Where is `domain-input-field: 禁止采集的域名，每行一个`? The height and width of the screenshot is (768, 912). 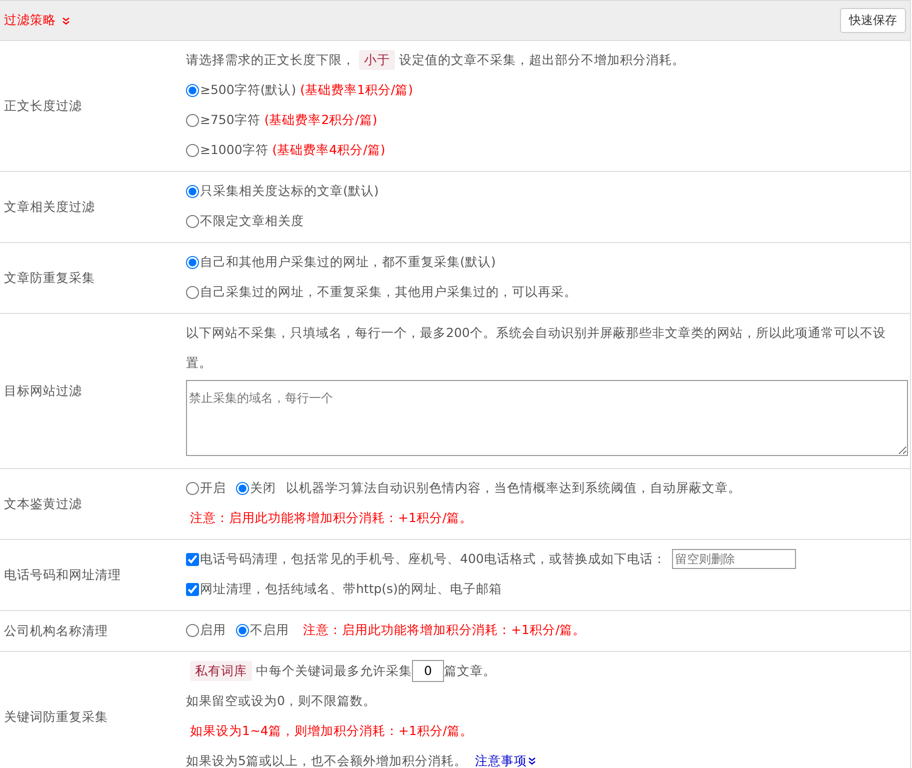 domain-input-field: 禁止采集的域名，每行一个 is located at coordinates (547, 418).